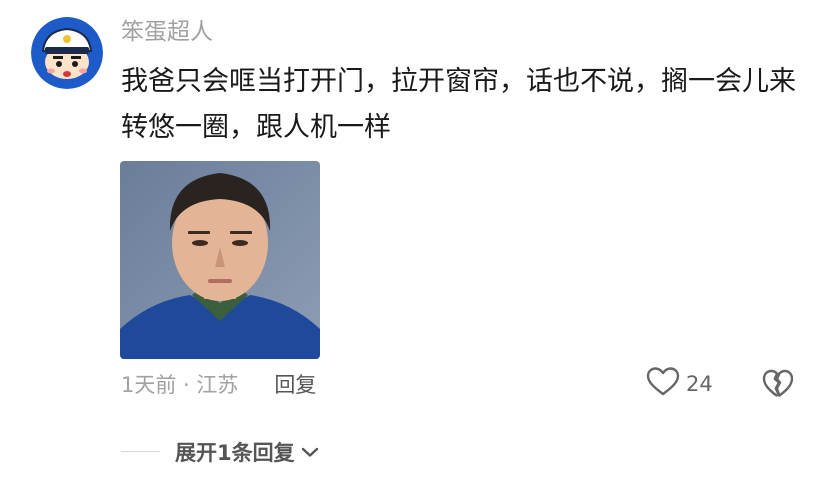 The width and height of the screenshot is (828, 489). I want to click on dislike-button, so click(778, 384).